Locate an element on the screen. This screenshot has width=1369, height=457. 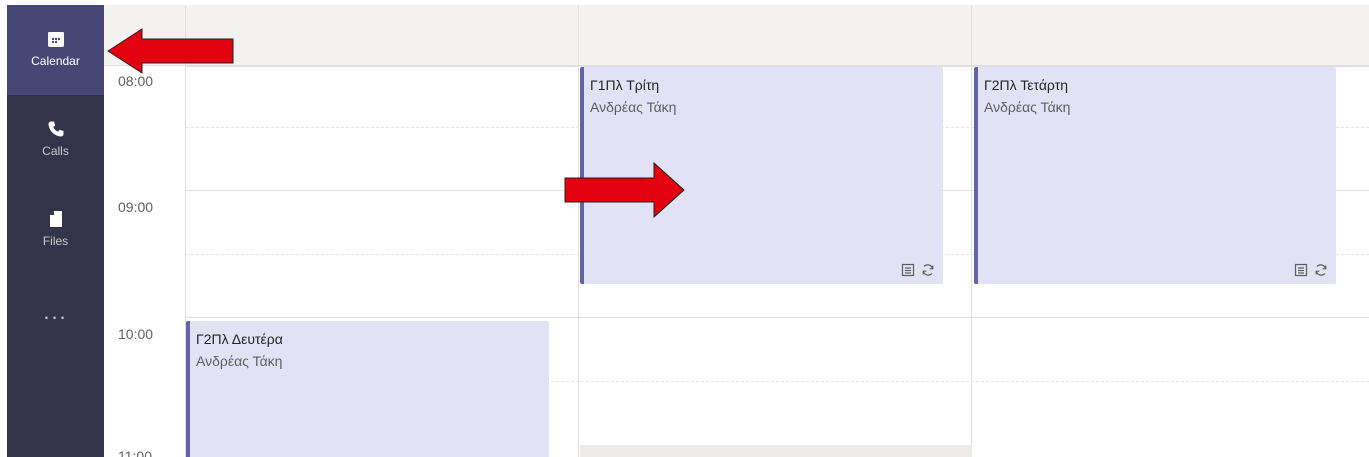
rail-item-calendar: Calendar is located at coordinates (55, 50).